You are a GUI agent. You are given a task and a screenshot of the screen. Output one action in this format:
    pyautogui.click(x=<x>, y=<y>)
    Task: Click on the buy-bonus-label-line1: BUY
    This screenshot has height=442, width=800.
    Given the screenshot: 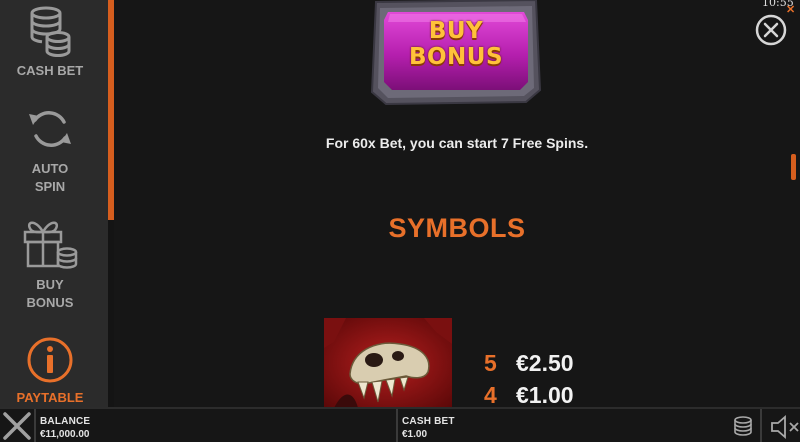 What is the action you would take?
    pyautogui.click(x=456, y=31)
    